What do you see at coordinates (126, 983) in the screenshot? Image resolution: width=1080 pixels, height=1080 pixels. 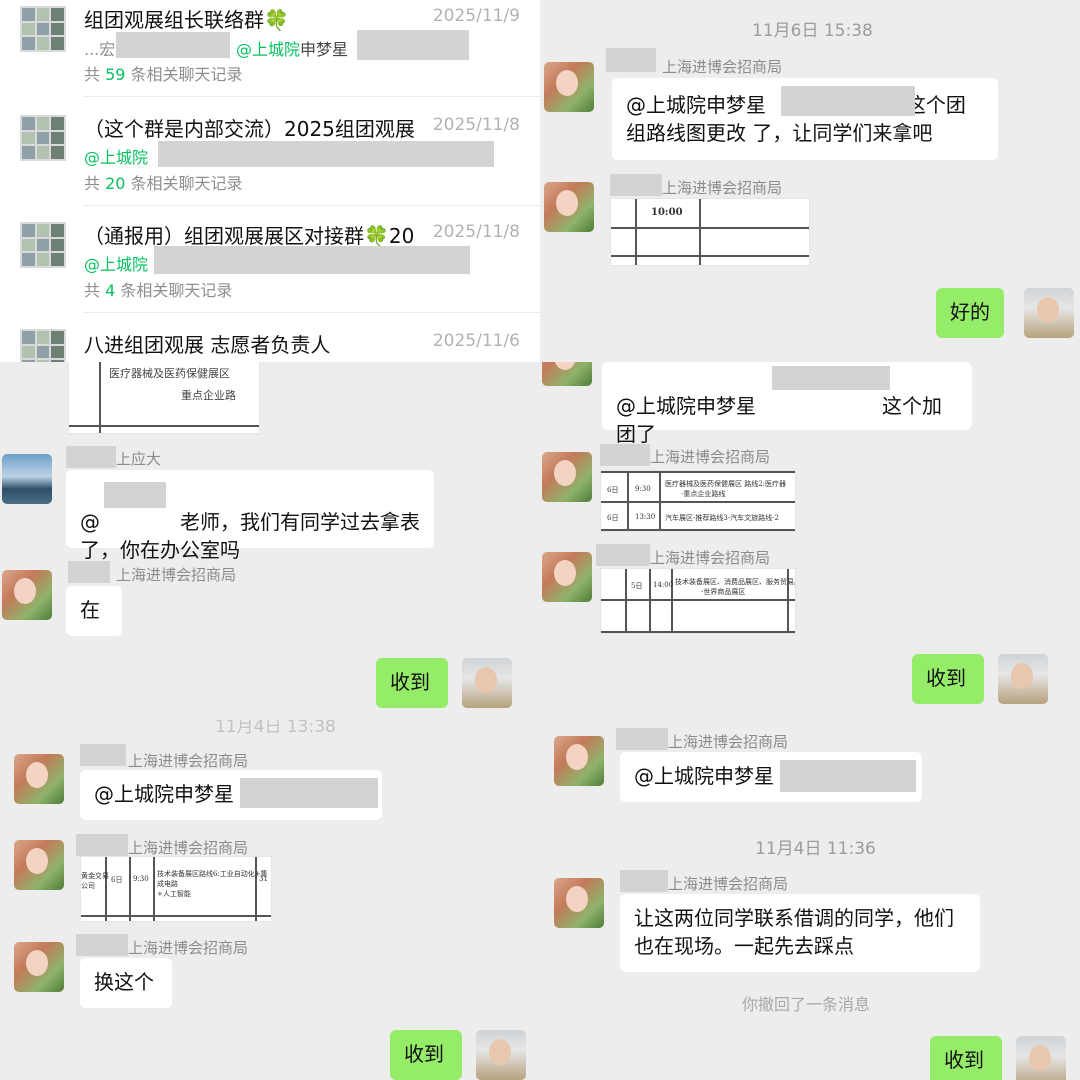 I see `message-bubble: 换这个` at bounding box center [126, 983].